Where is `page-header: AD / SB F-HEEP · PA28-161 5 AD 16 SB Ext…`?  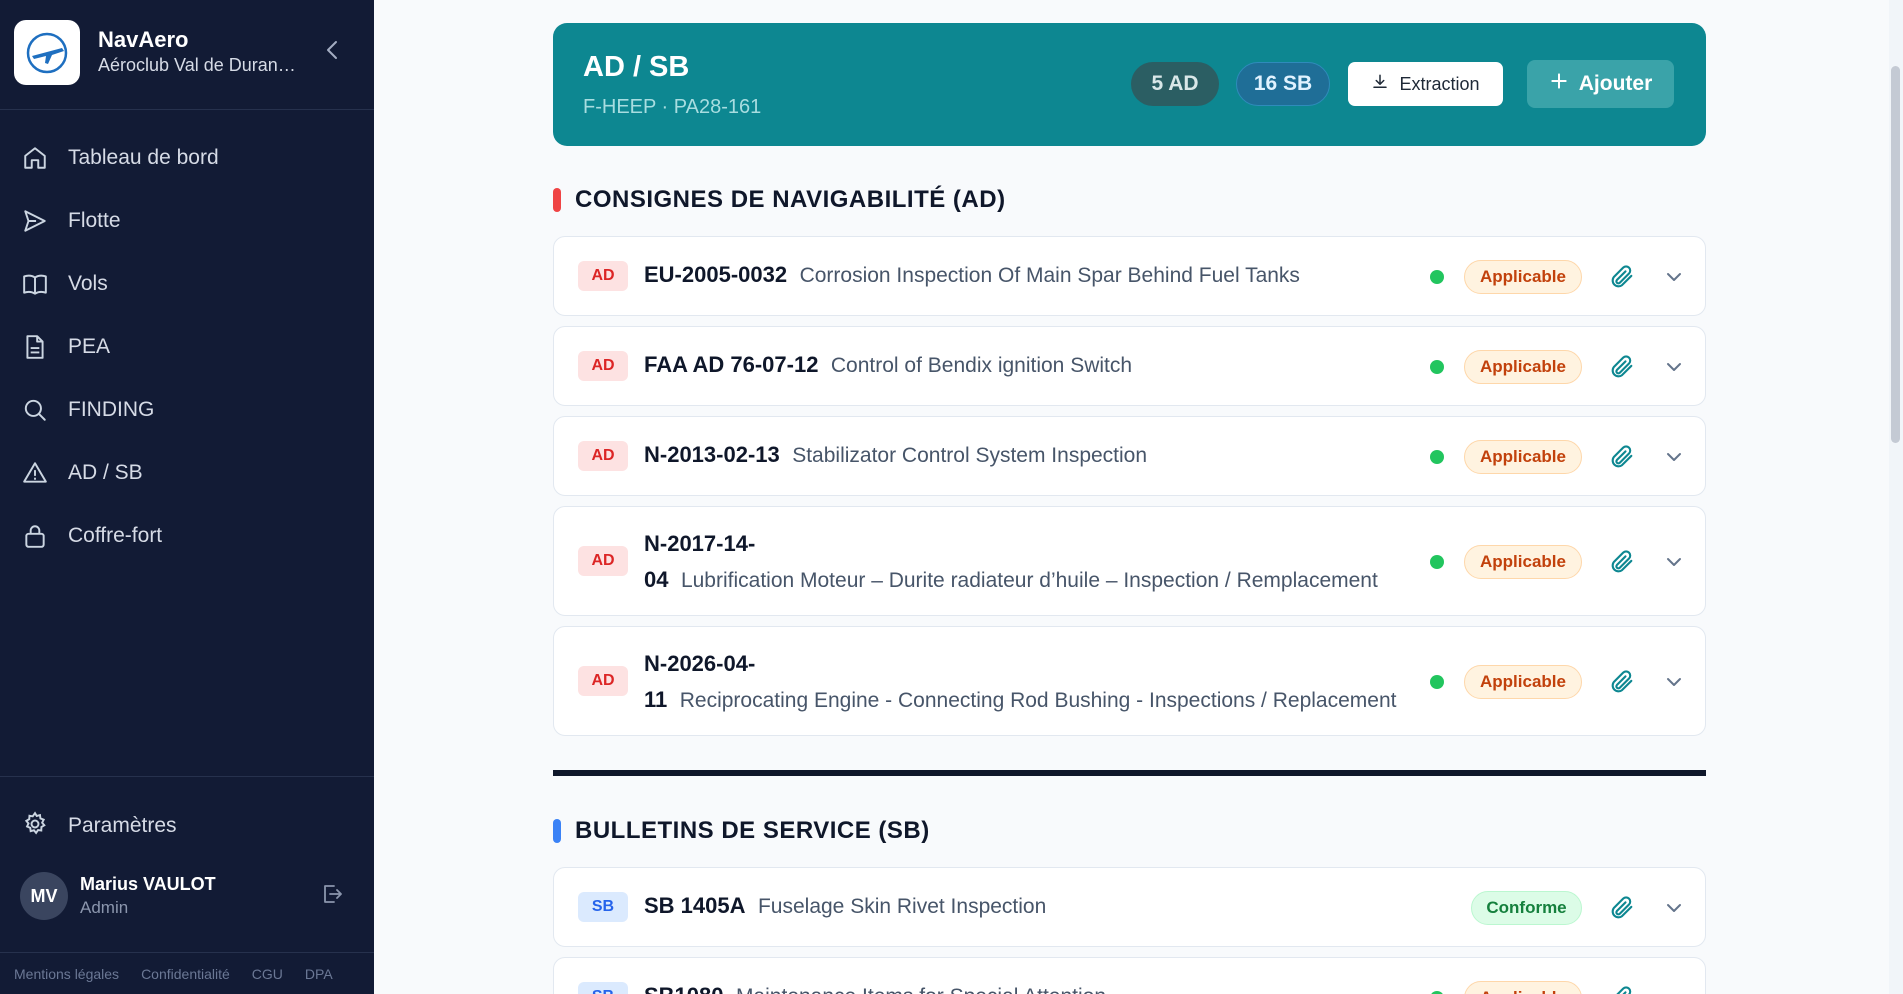
page-header: AD / SB F-HEEP · PA28-161 5 AD 16 SB Ext… is located at coordinates (1129, 84).